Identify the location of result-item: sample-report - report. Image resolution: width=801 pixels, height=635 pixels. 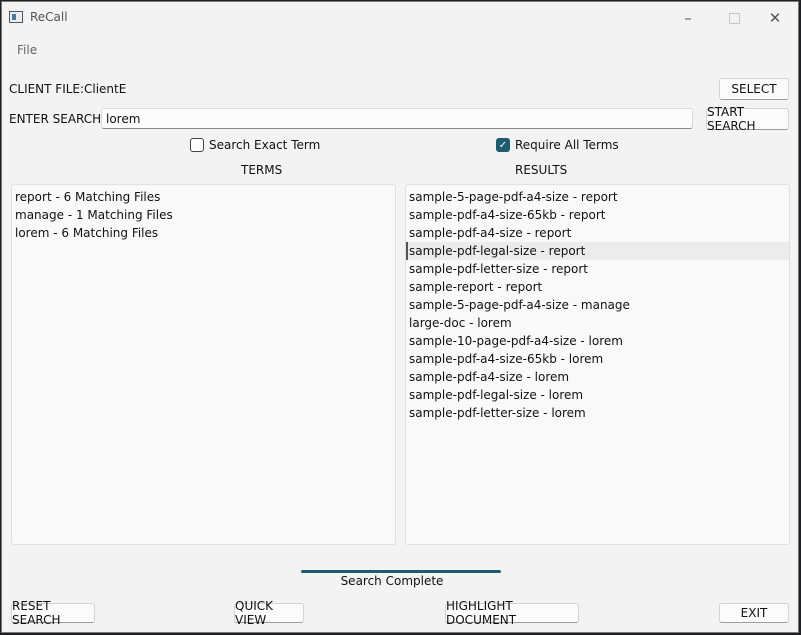
(597, 287).